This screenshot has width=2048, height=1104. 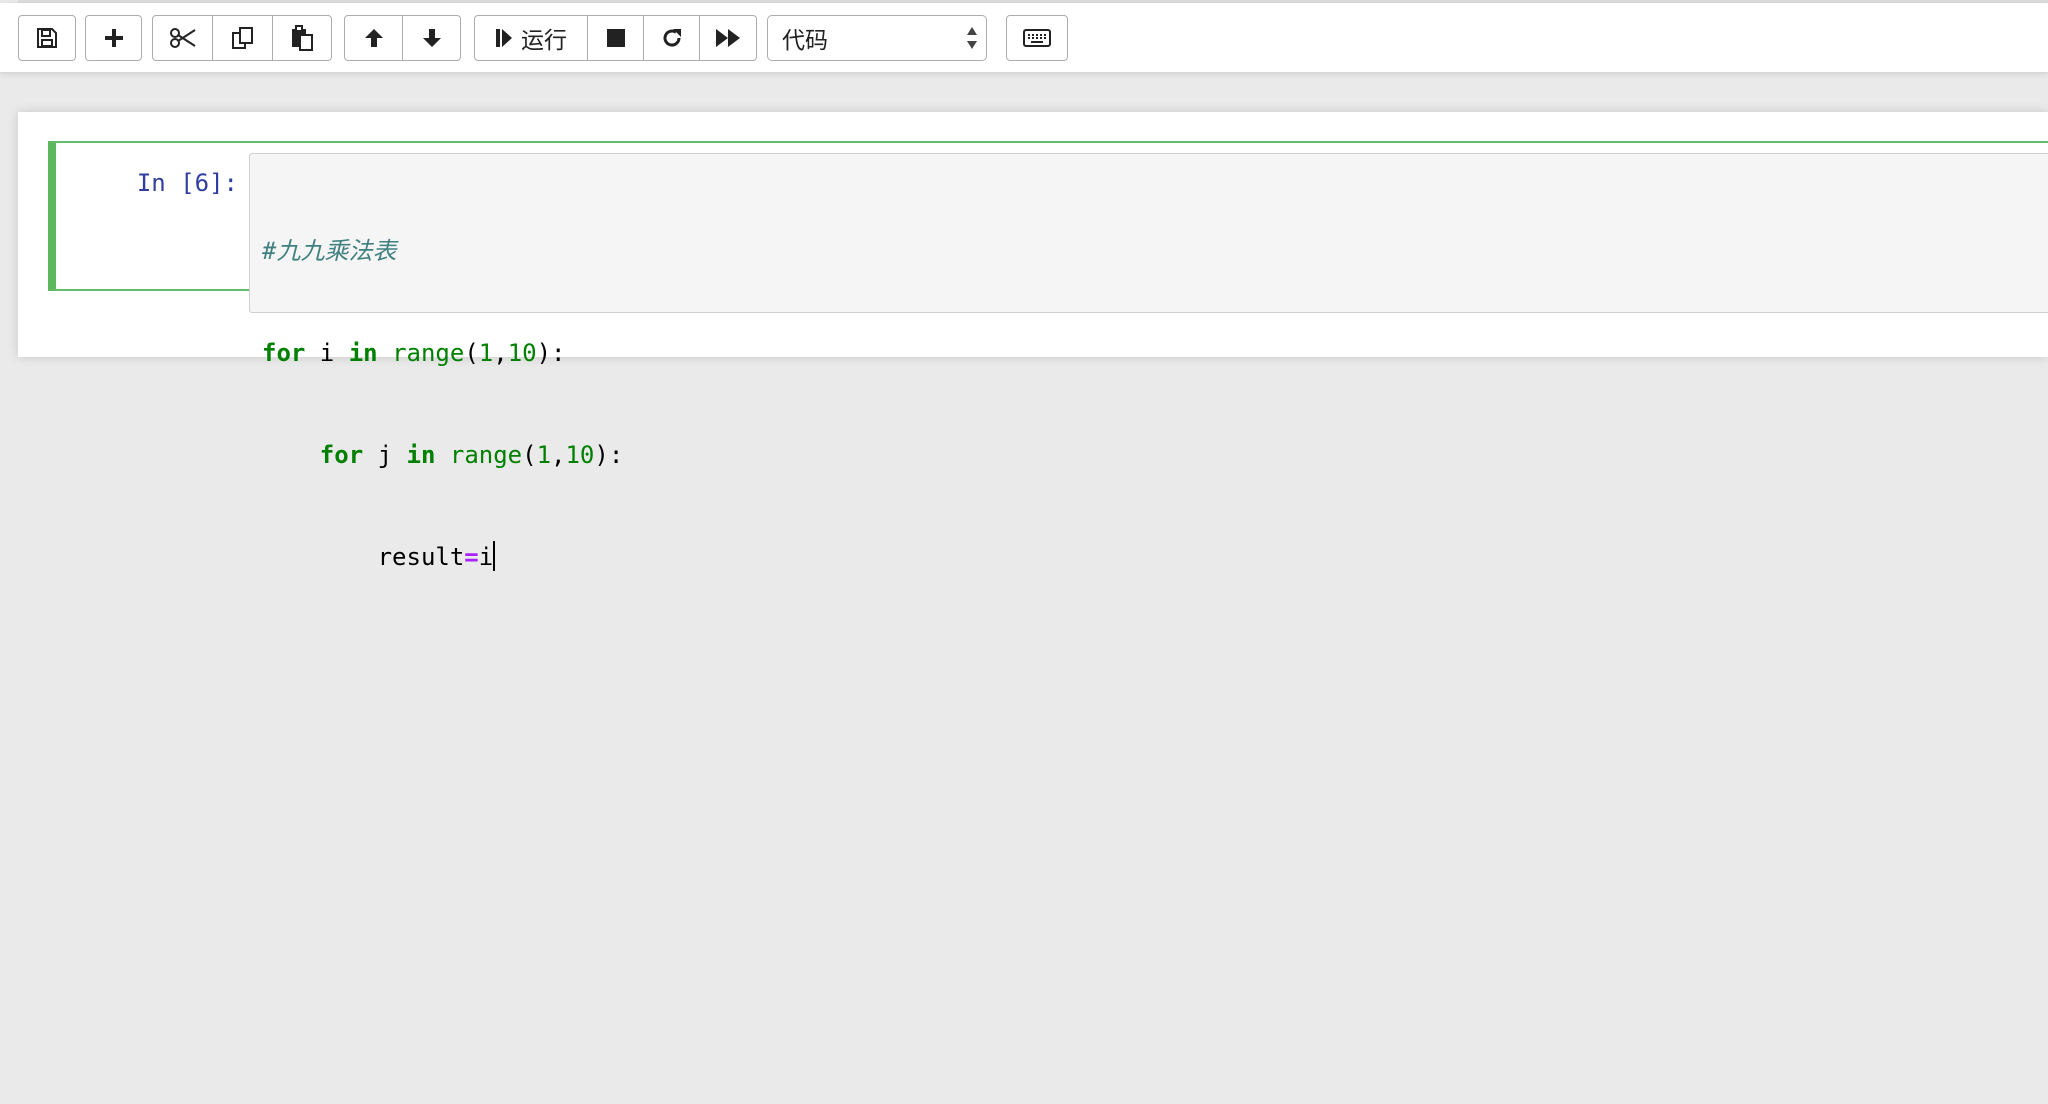 I want to click on keyboard-group, so click(x=1037, y=38).